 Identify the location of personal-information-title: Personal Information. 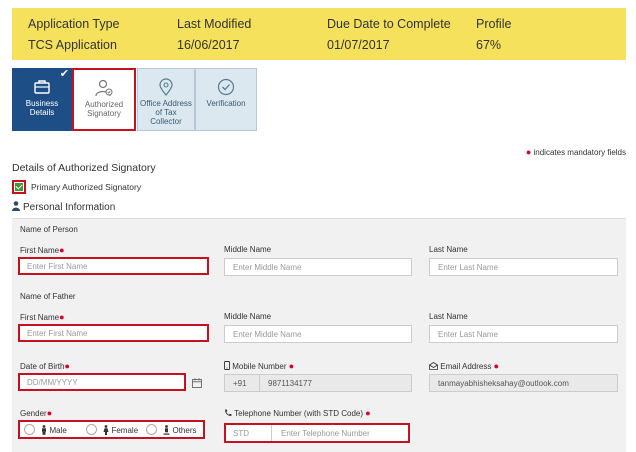
(63, 207).